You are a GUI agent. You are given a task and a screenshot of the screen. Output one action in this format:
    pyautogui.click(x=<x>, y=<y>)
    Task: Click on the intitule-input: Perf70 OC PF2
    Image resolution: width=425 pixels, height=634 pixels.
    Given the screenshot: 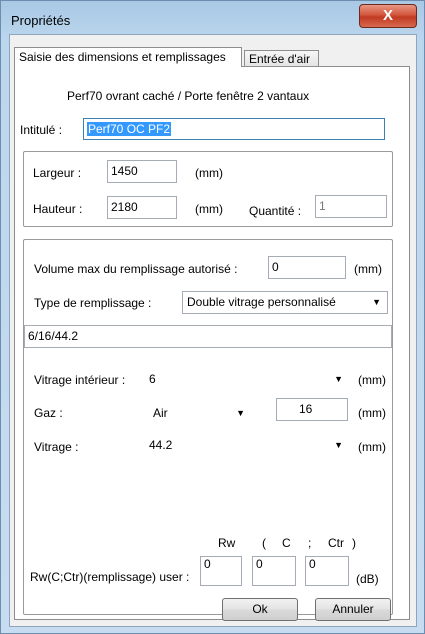 What is the action you would take?
    pyautogui.click(x=234, y=129)
    